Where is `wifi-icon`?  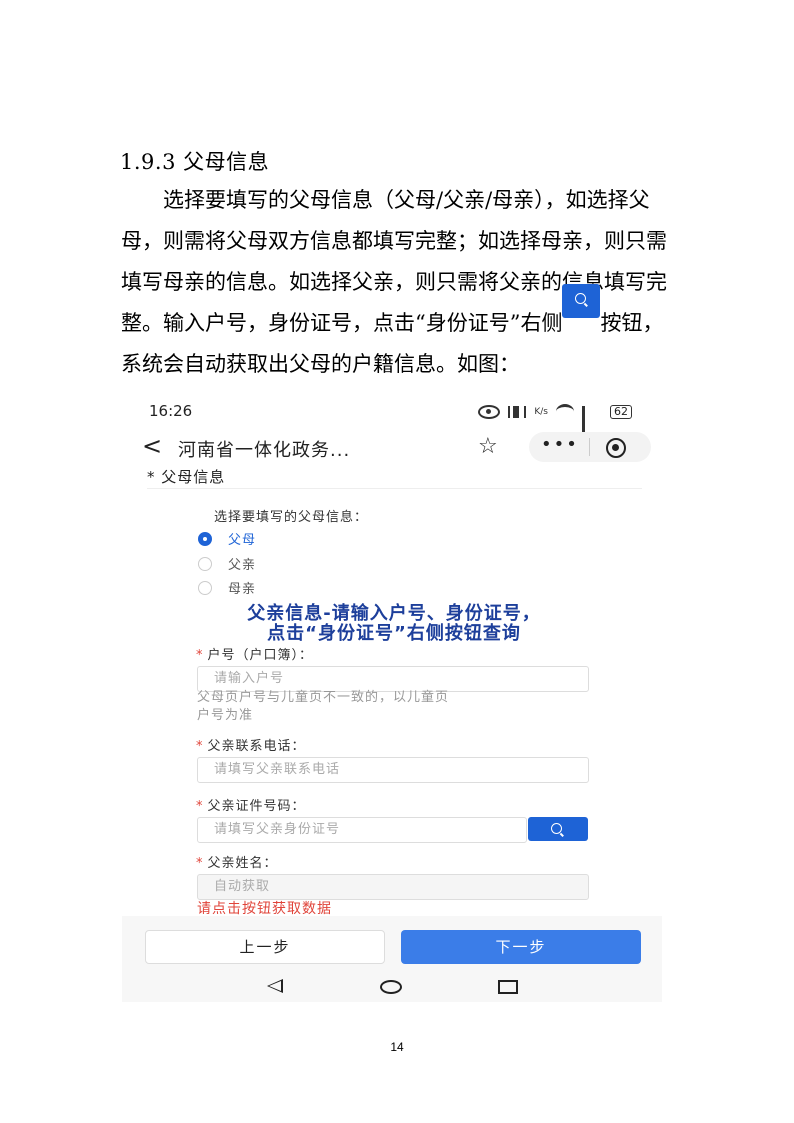 wifi-icon is located at coordinates (565, 411).